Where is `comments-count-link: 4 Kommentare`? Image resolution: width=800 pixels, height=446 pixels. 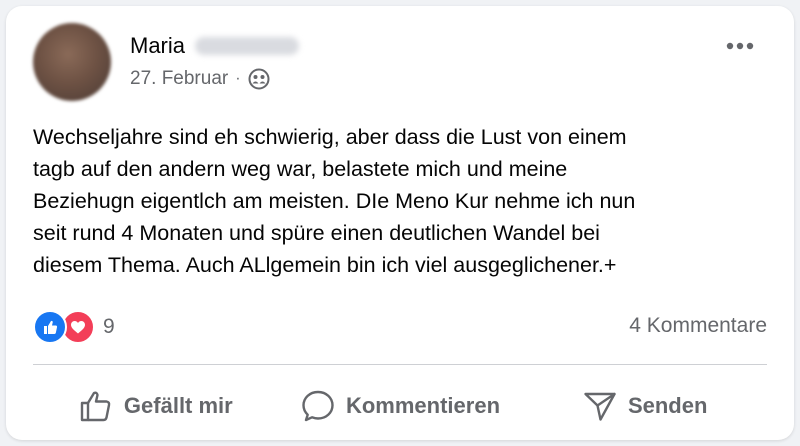 comments-count-link: 4 Kommentare is located at coordinates (698, 326).